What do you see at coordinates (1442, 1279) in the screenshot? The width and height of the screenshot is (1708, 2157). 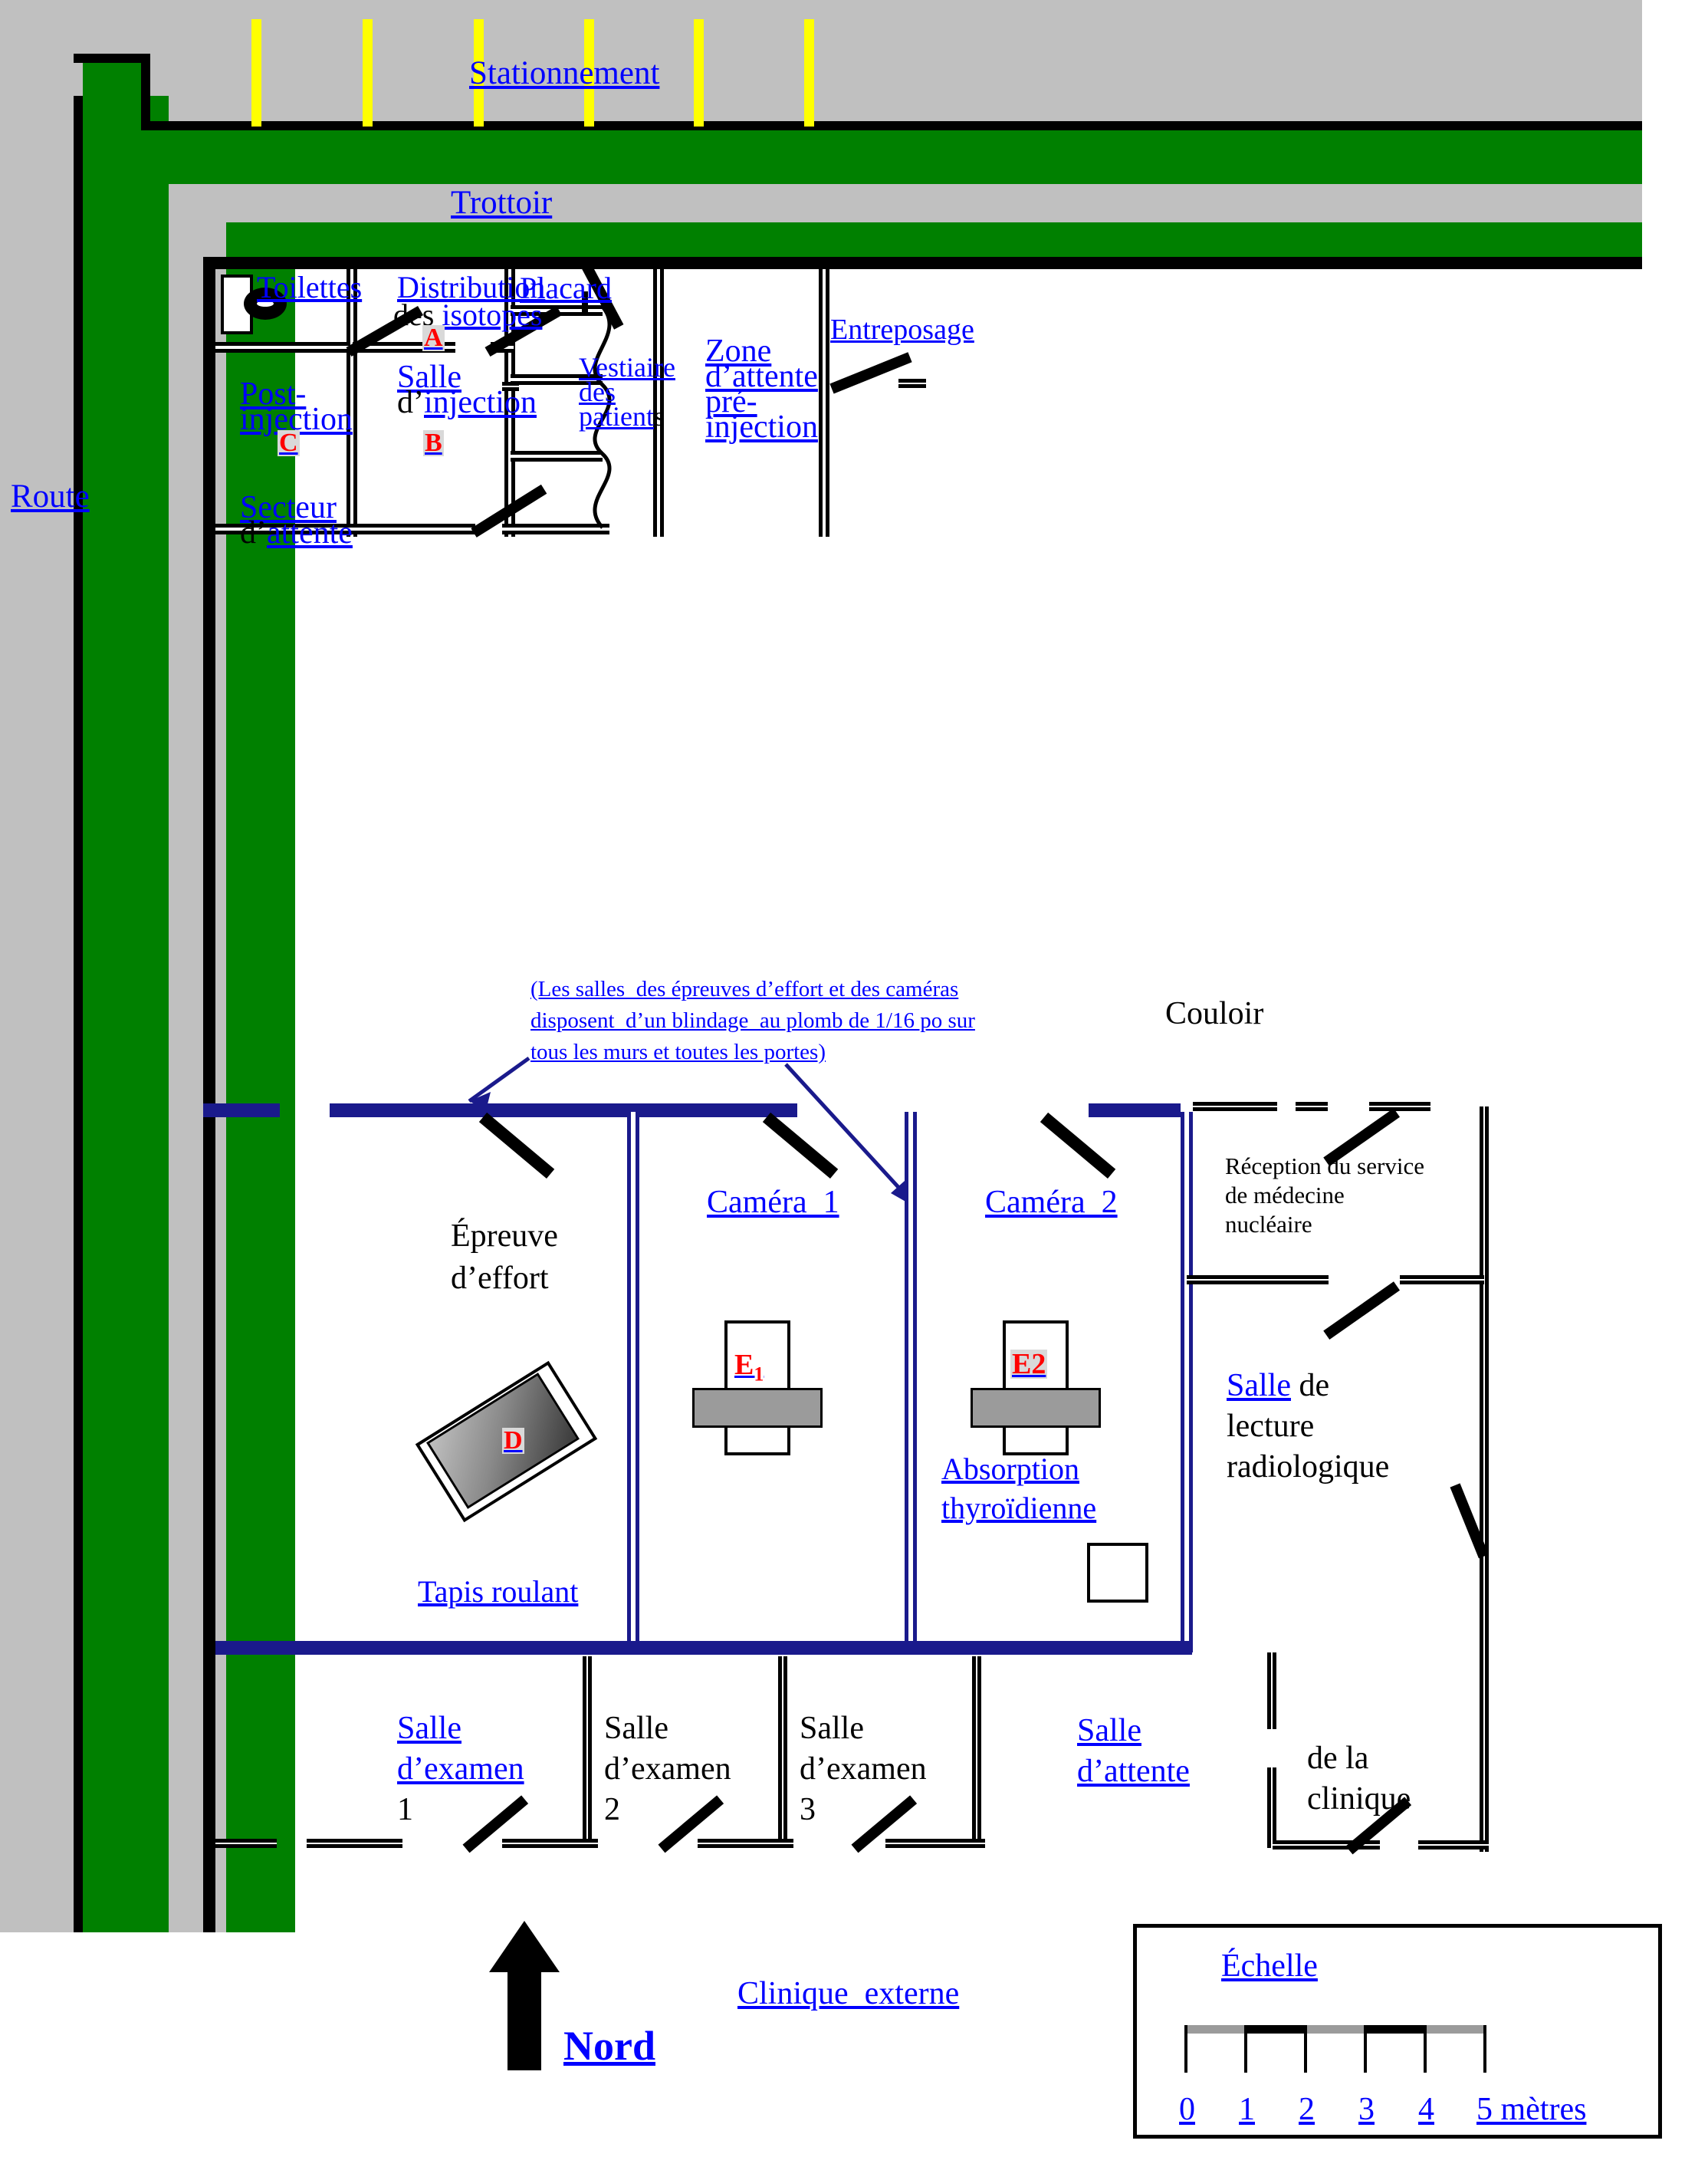 I see `partition-h-lecture-jamb` at bounding box center [1442, 1279].